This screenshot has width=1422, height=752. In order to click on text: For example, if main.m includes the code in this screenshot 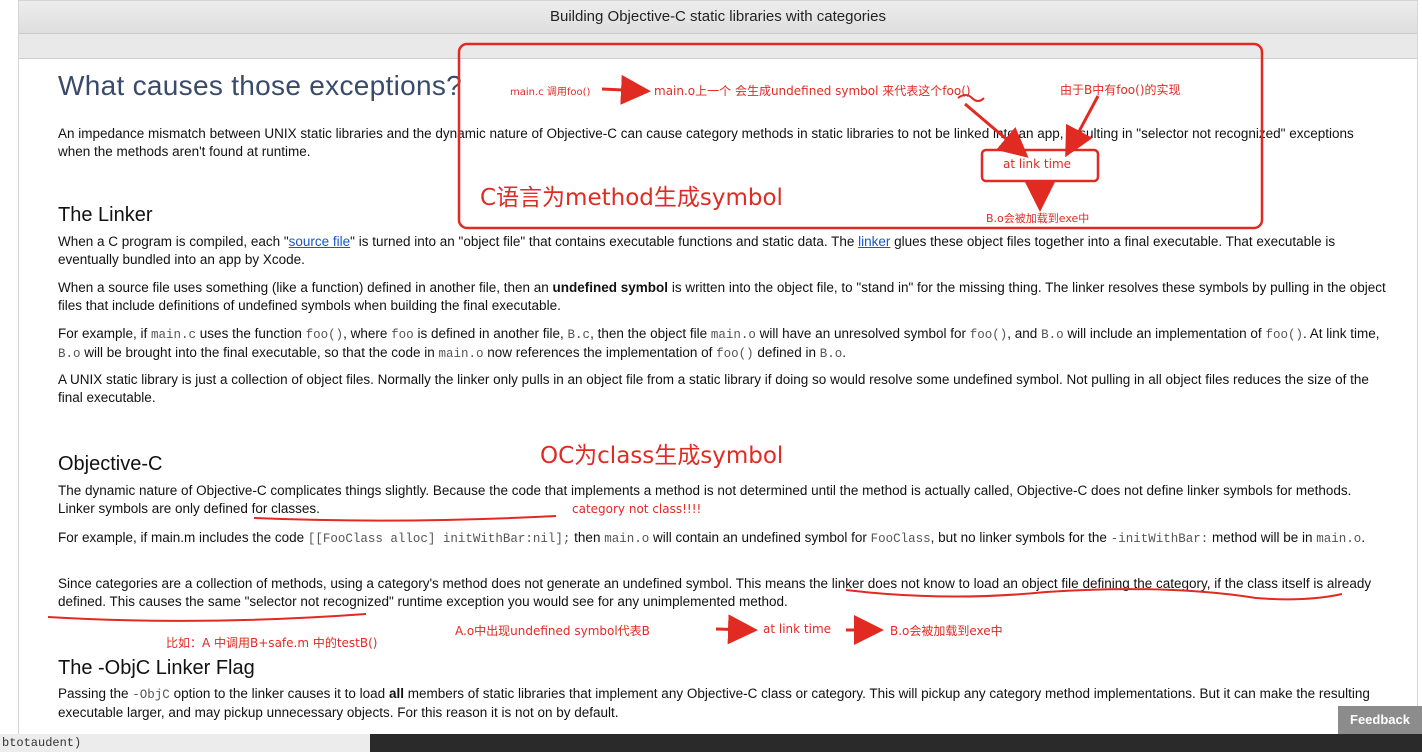, I will do `click(183, 537)`.